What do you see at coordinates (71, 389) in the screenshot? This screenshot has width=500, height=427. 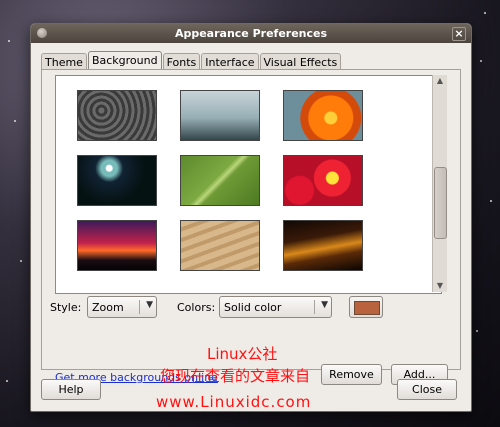 I see `help-button: Help` at bounding box center [71, 389].